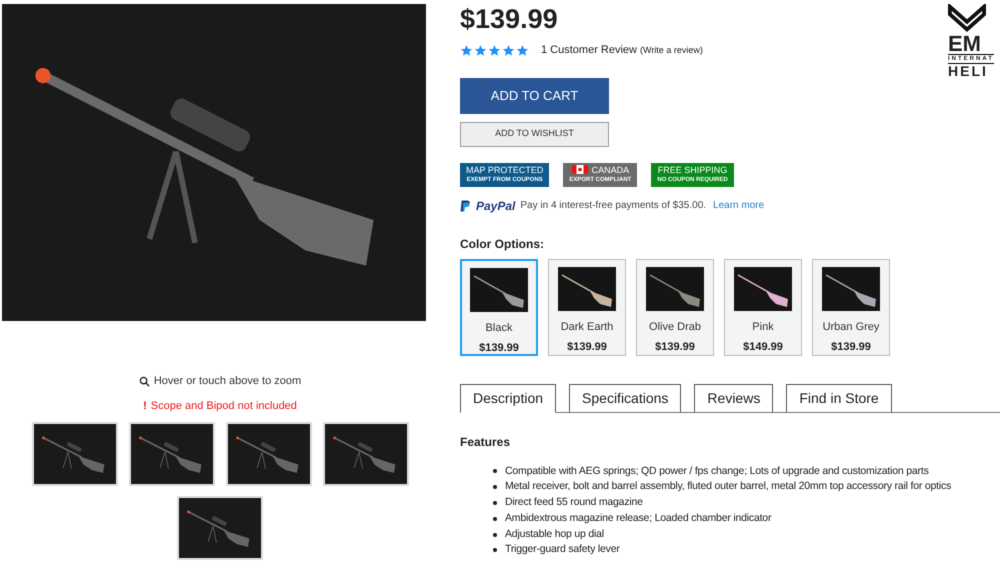 The width and height of the screenshot is (1000, 566). I want to click on add-to-wishlist-button: ADD TO WISHLIST, so click(534, 134).